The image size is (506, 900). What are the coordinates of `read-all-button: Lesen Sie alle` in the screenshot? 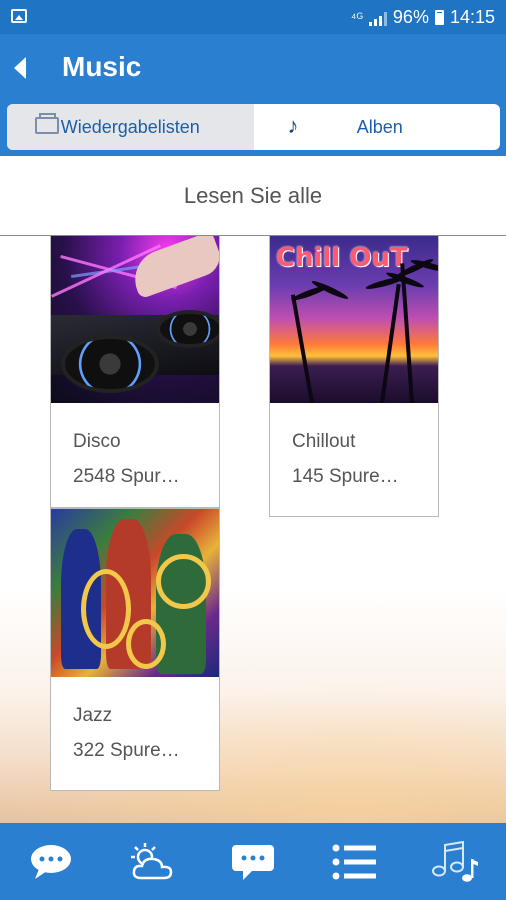 It's located at (253, 196).